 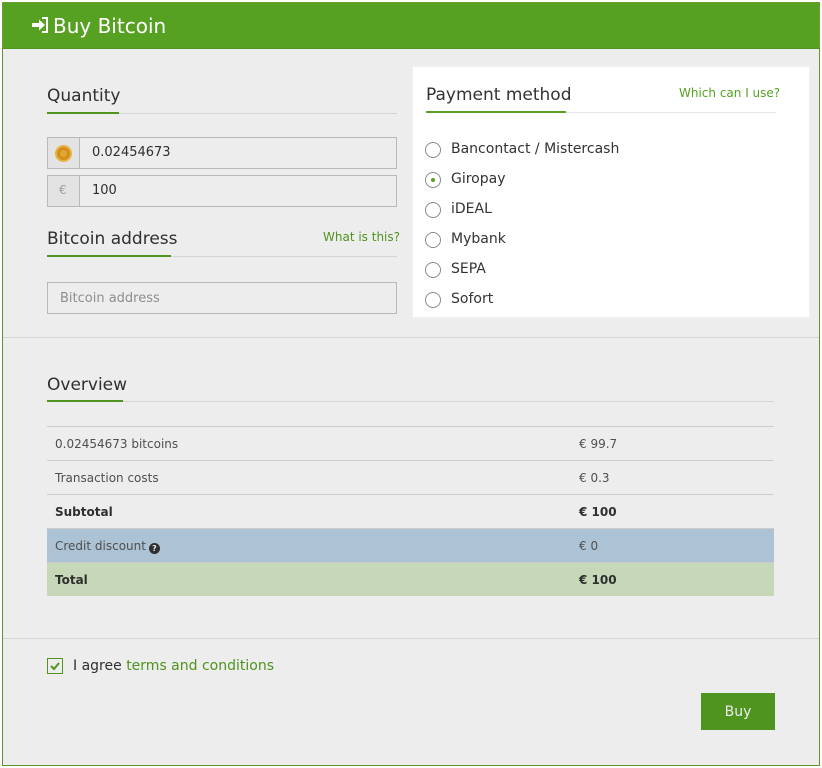 I want to click on which-can-i-use-link: Which can I use?, so click(x=729, y=93).